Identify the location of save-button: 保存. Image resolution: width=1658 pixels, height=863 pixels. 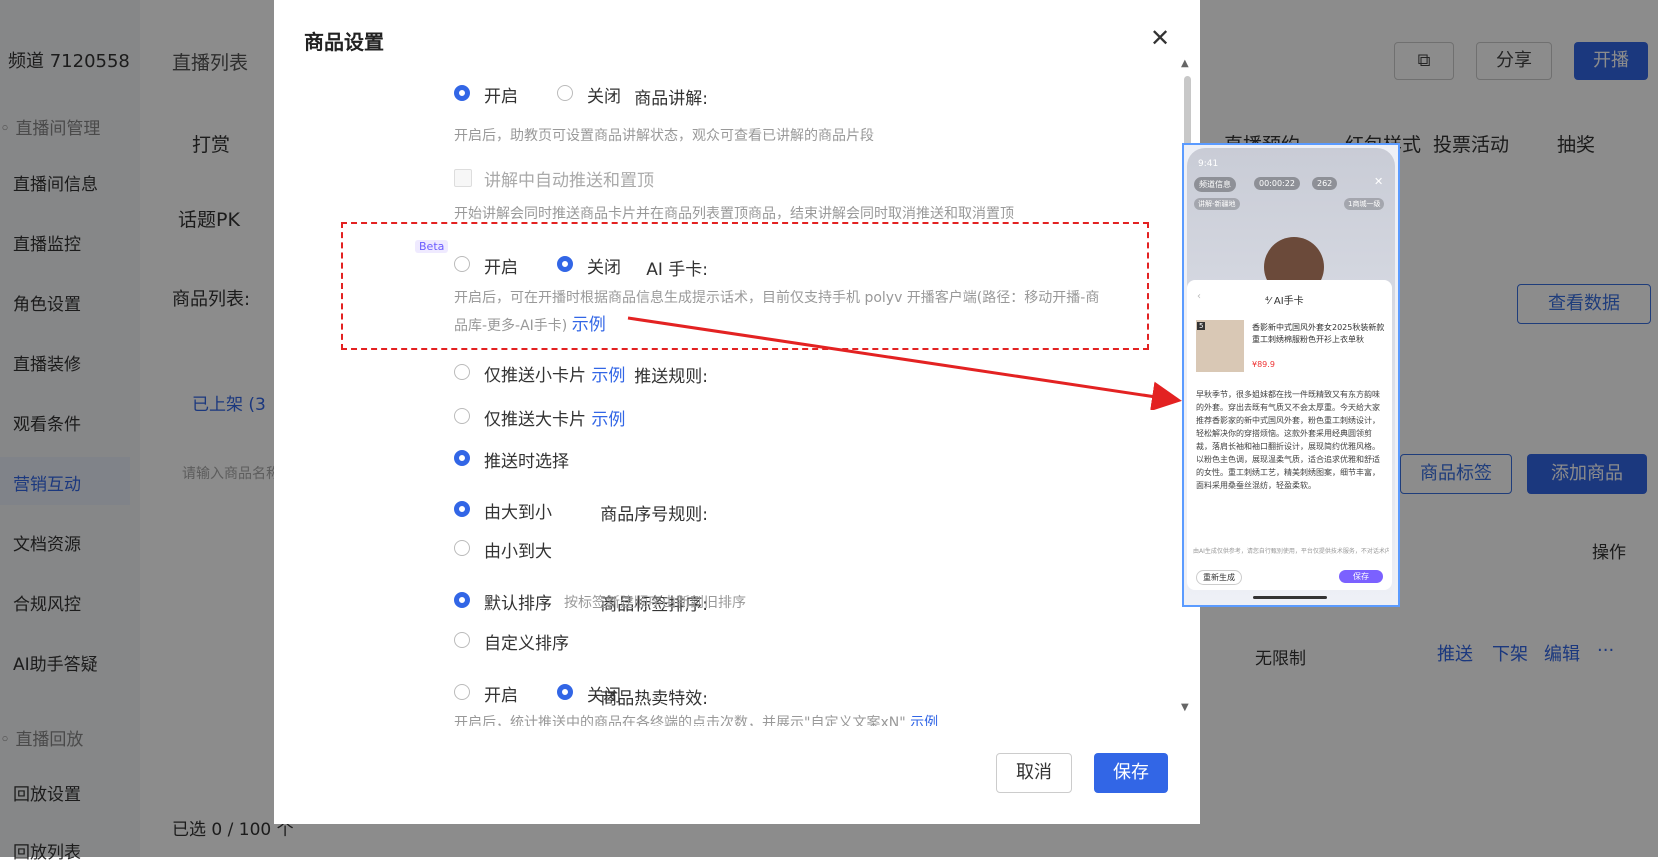
(1131, 773).